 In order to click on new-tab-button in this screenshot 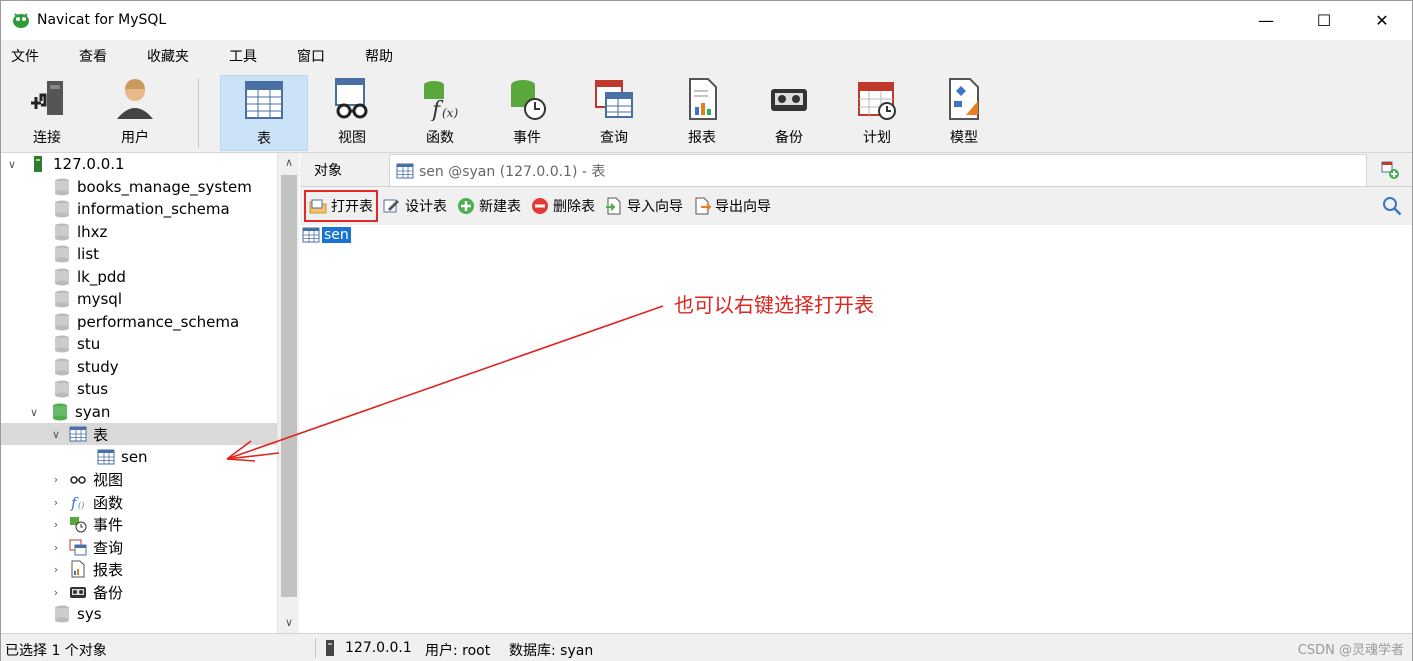, I will do `click(1390, 170)`.